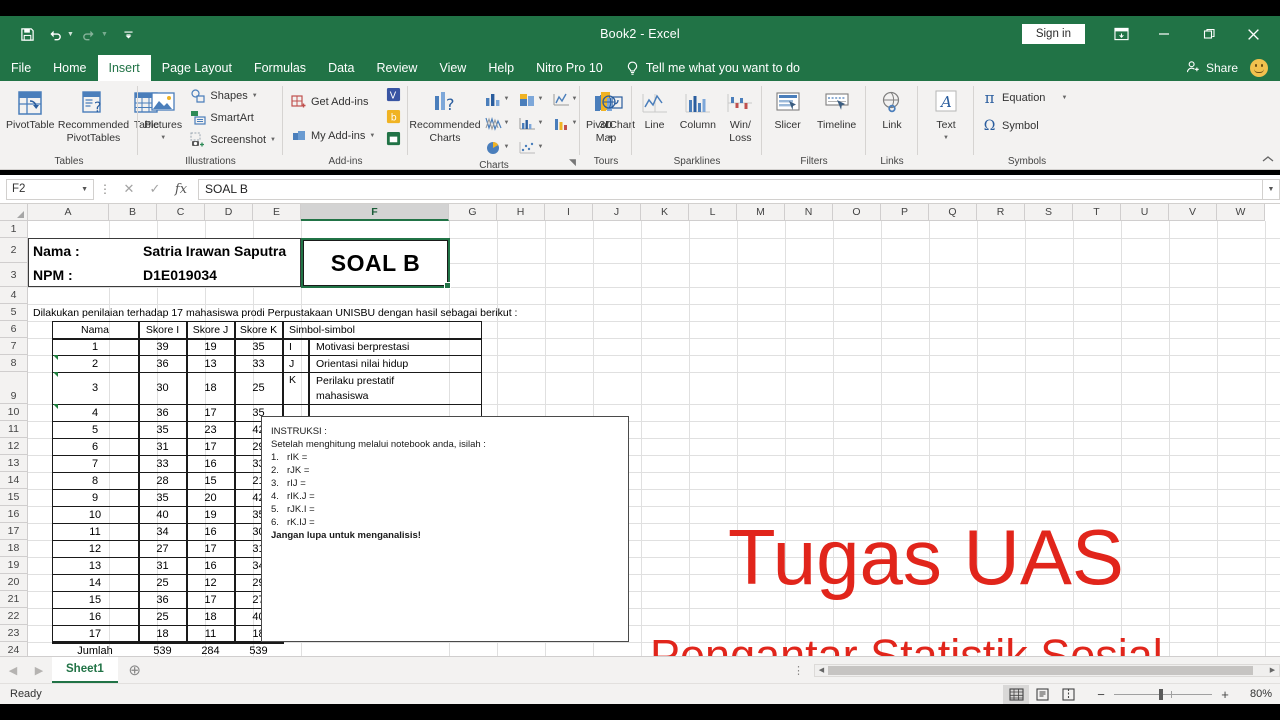  Describe the element at coordinates (1024, 98) in the screenshot. I see `equation-button: π Equation ▼` at that location.